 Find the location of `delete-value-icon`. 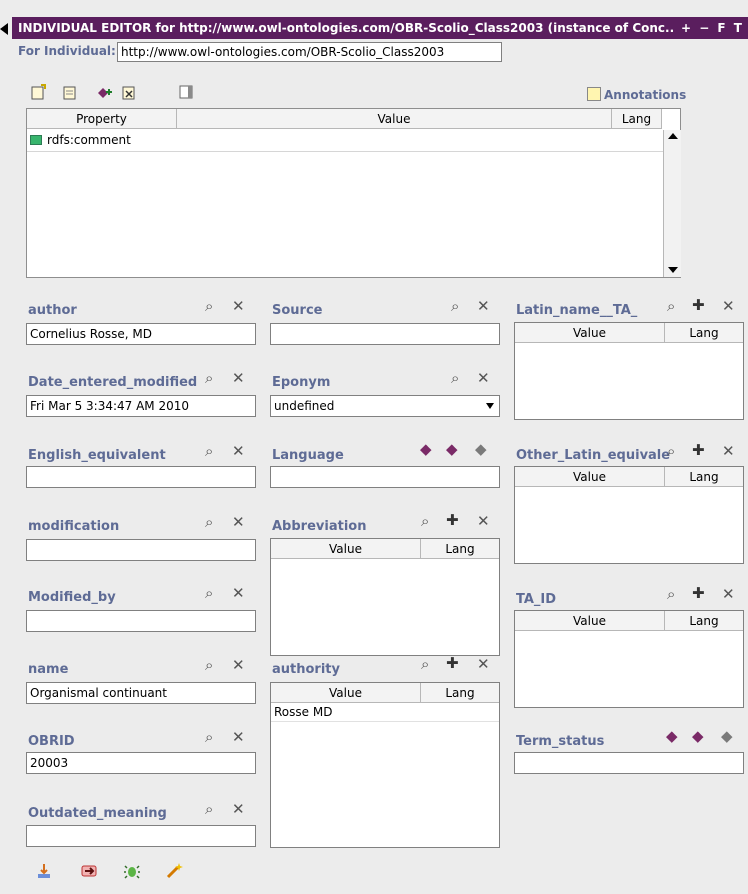

delete-value-icon is located at coordinates (129, 92).